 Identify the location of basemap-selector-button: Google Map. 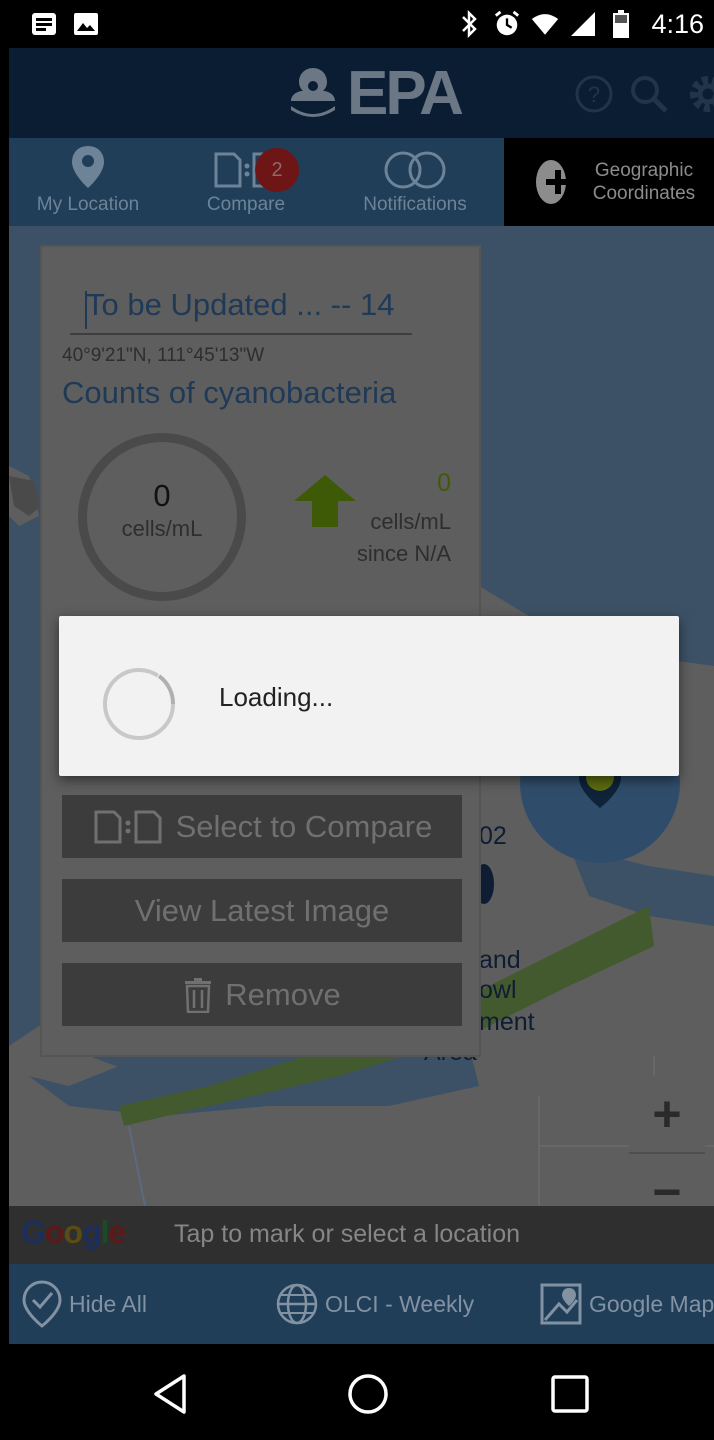
(626, 1304).